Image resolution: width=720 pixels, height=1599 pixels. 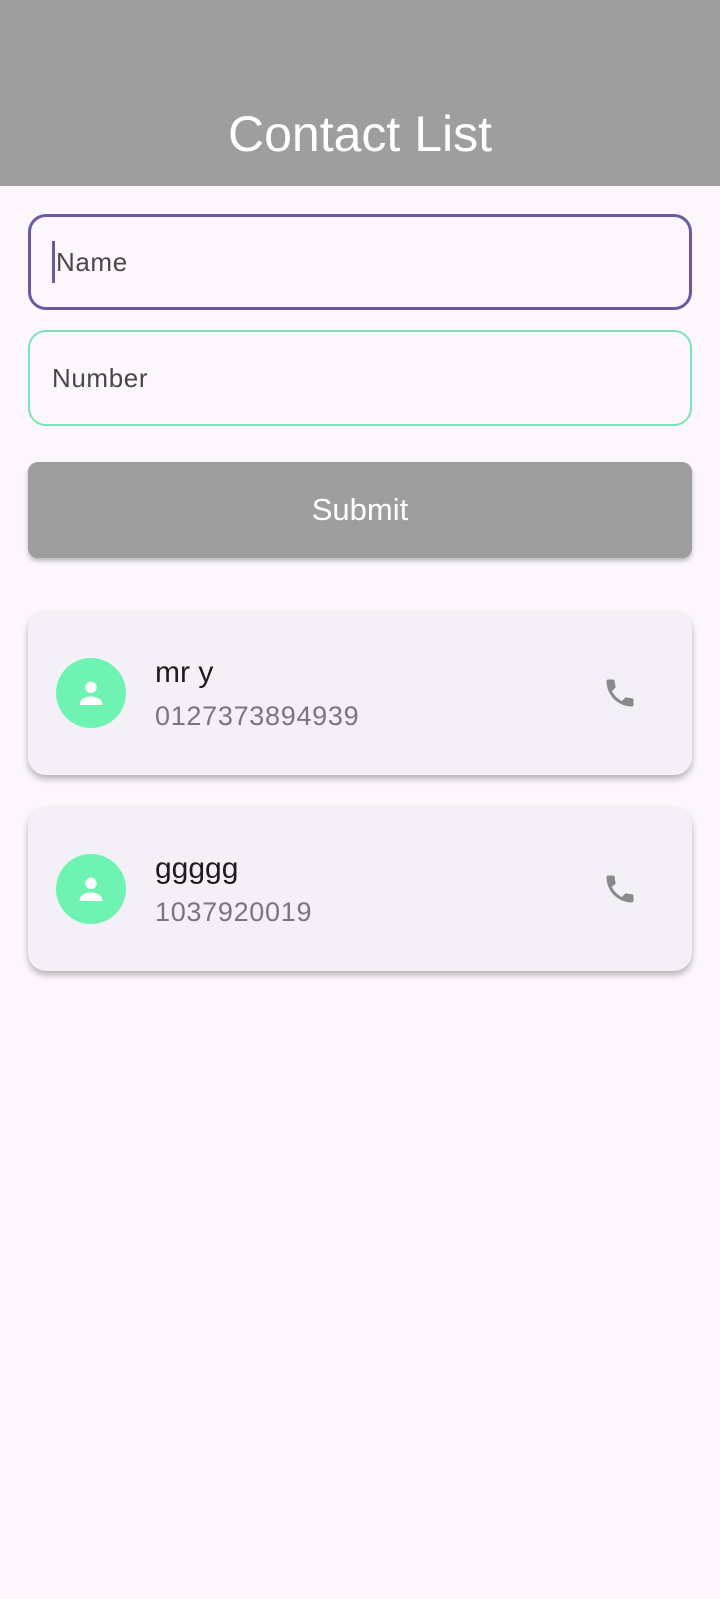 I want to click on text-caret, so click(x=53, y=262).